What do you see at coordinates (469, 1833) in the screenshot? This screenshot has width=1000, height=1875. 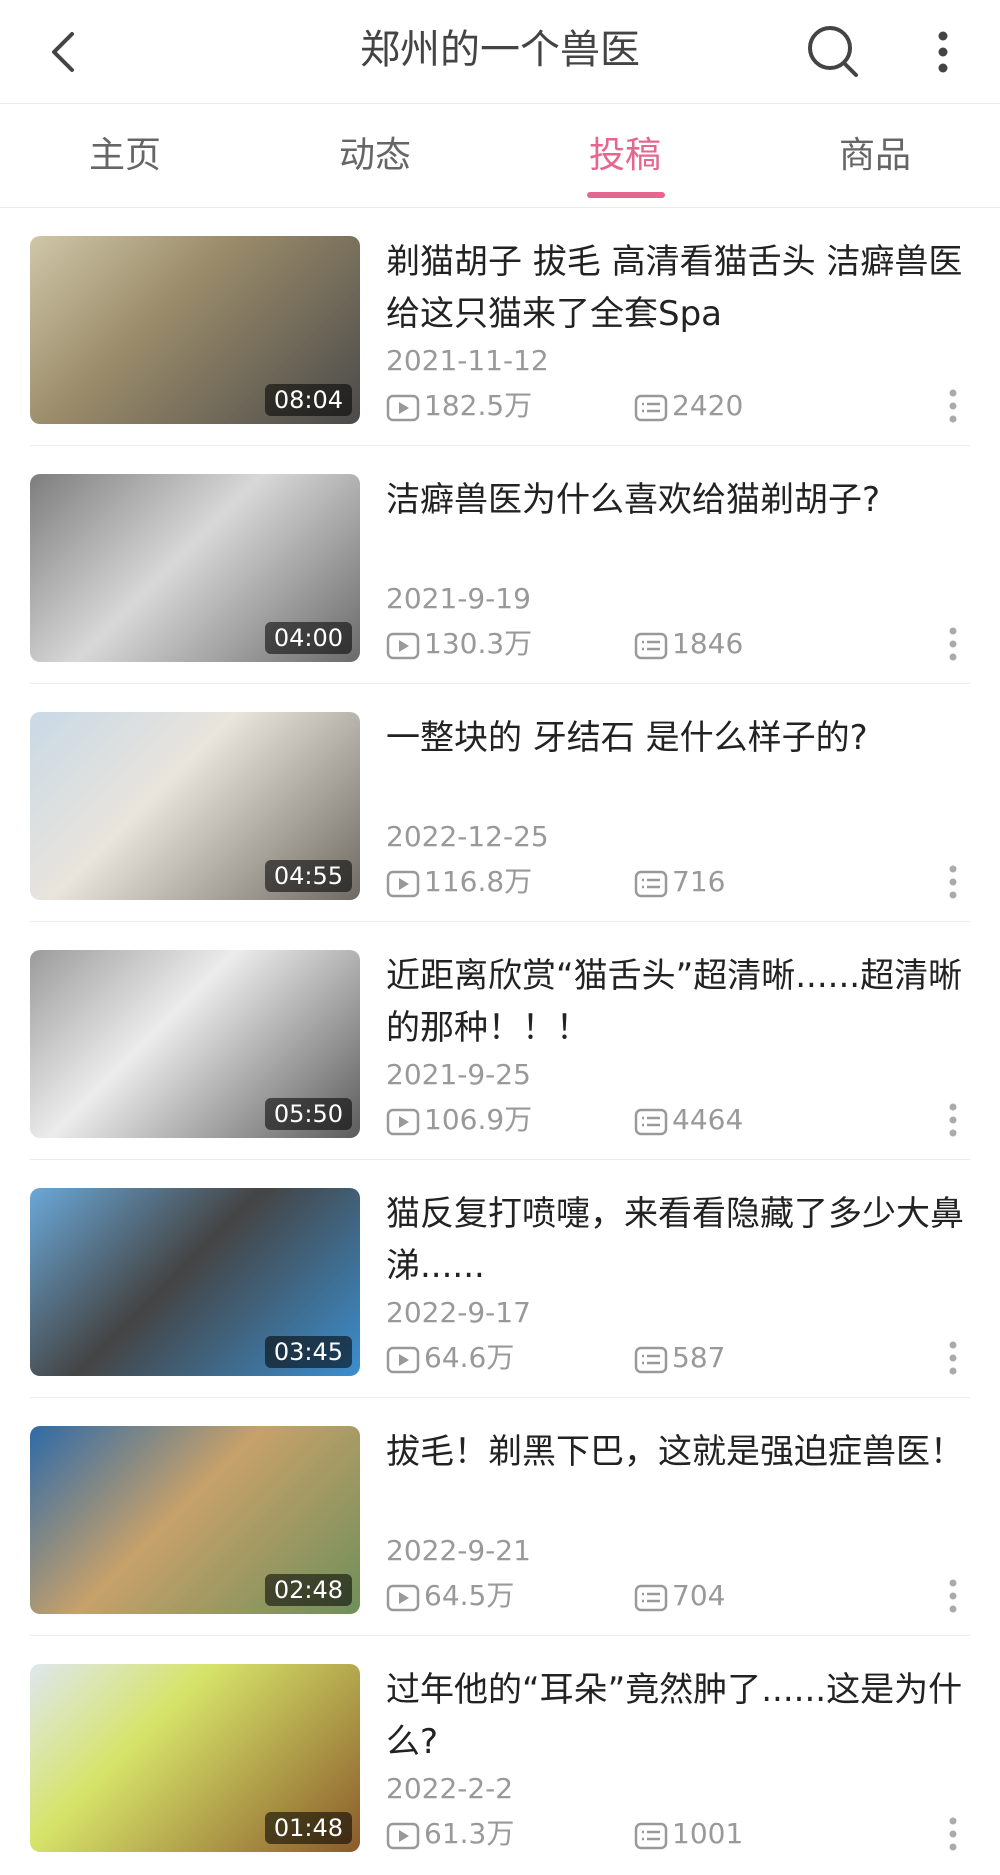 I see `view-count-text: 61.3万` at bounding box center [469, 1833].